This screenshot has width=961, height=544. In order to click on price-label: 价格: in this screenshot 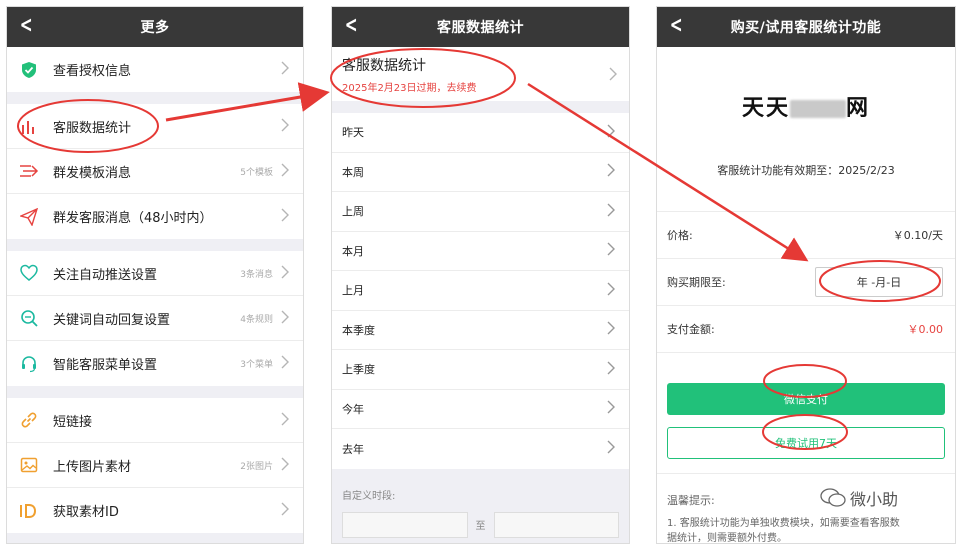, I will do `click(680, 235)`.